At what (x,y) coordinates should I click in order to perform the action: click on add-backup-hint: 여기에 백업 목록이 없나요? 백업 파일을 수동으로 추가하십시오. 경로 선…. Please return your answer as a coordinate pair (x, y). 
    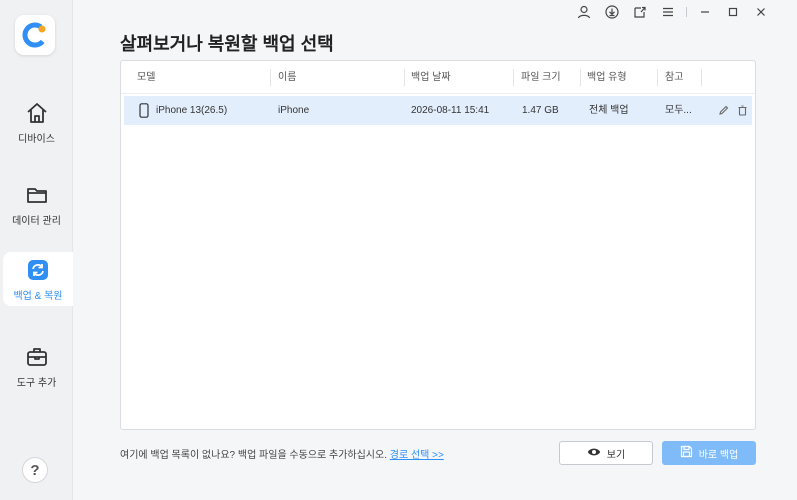
    Looking at the image, I should click on (282, 453).